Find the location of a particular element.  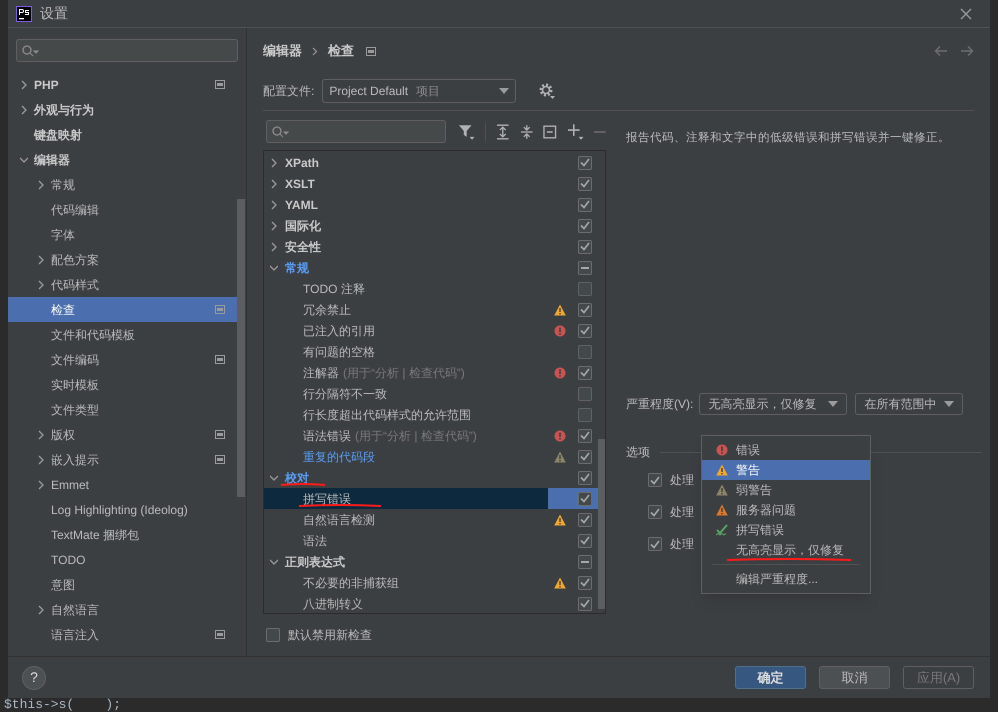

sidebar-item: 嵌入提示 is located at coordinates (122, 459).